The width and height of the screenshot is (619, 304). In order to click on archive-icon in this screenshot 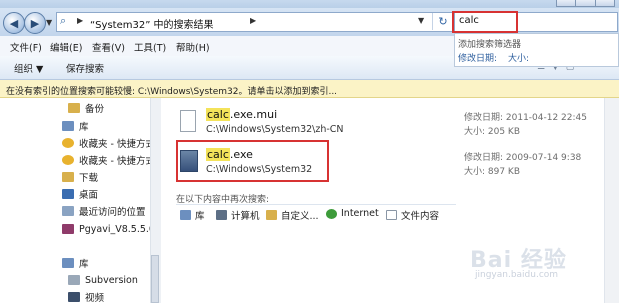, I will do `click(68, 229)`.